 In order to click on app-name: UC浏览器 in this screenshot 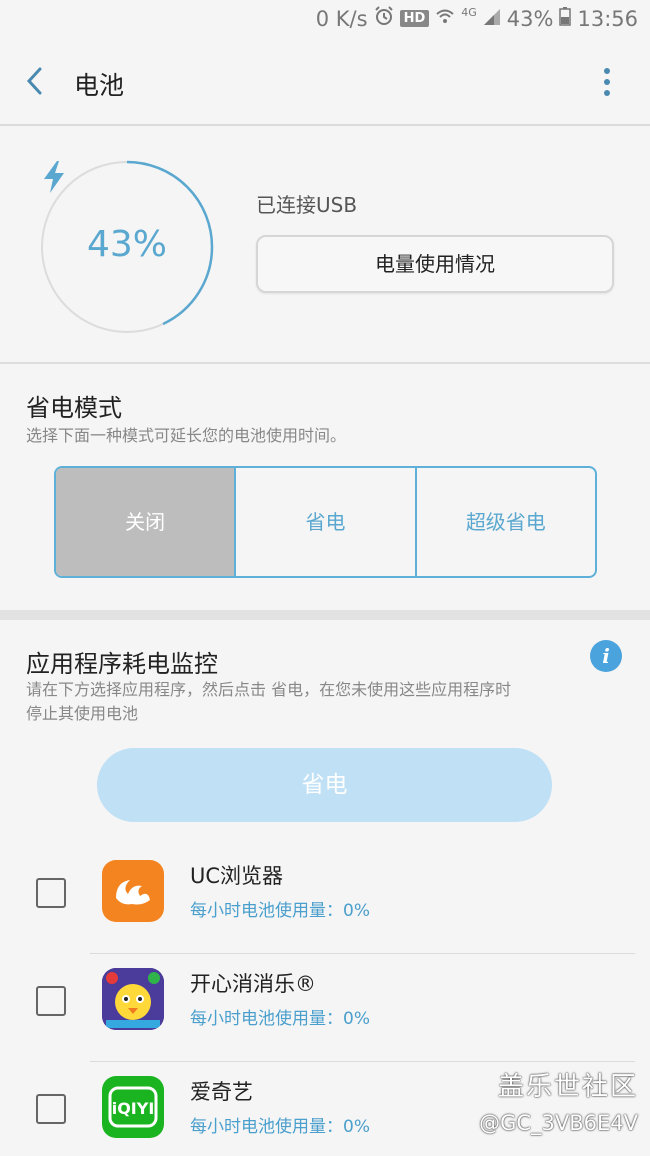, I will do `click(237, 876)`.